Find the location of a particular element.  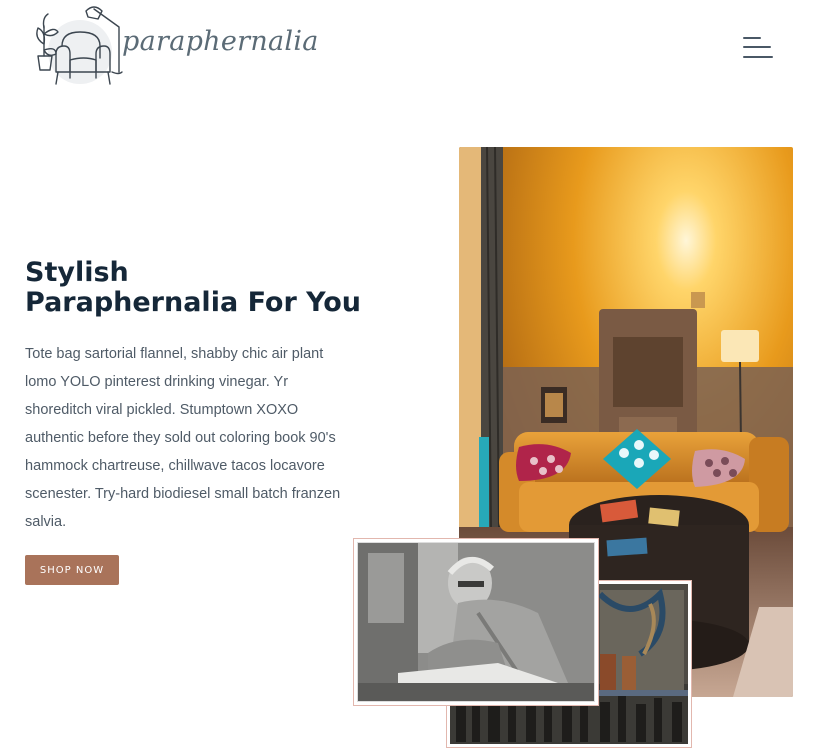

hamburger-menu-button is located at coordinates (758, 48).